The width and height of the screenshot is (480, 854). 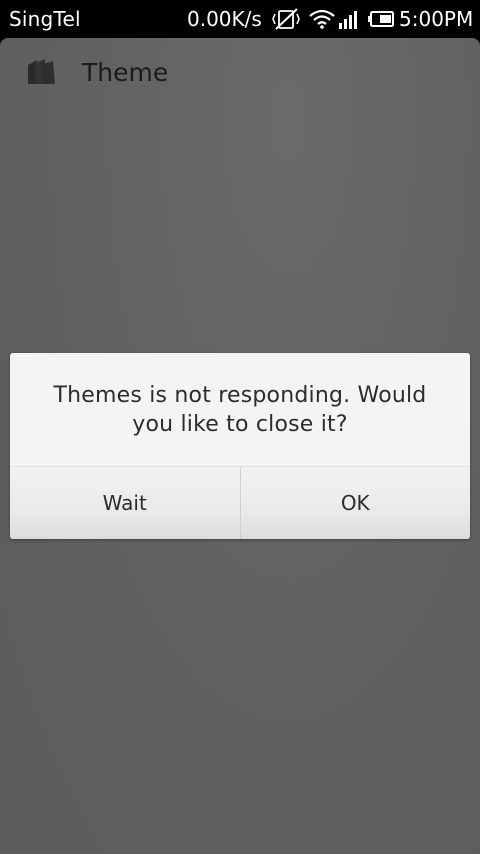 I want to click on dialog-button-bar: Wait OK, so click(x=240, y=502).